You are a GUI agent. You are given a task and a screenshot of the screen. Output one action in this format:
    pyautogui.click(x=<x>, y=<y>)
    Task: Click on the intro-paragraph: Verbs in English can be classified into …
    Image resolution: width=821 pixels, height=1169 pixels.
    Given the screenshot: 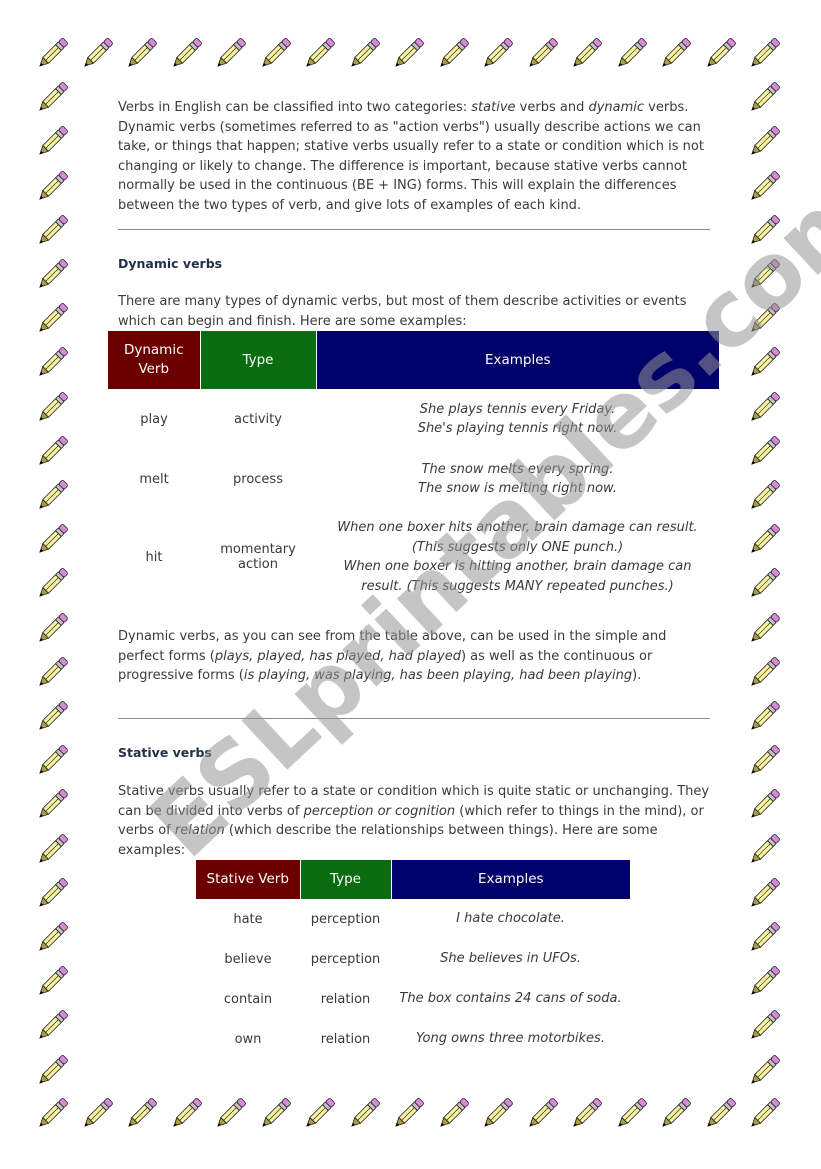 What is the action you would take?
    pyautogui.click(x=414, y=156)
    